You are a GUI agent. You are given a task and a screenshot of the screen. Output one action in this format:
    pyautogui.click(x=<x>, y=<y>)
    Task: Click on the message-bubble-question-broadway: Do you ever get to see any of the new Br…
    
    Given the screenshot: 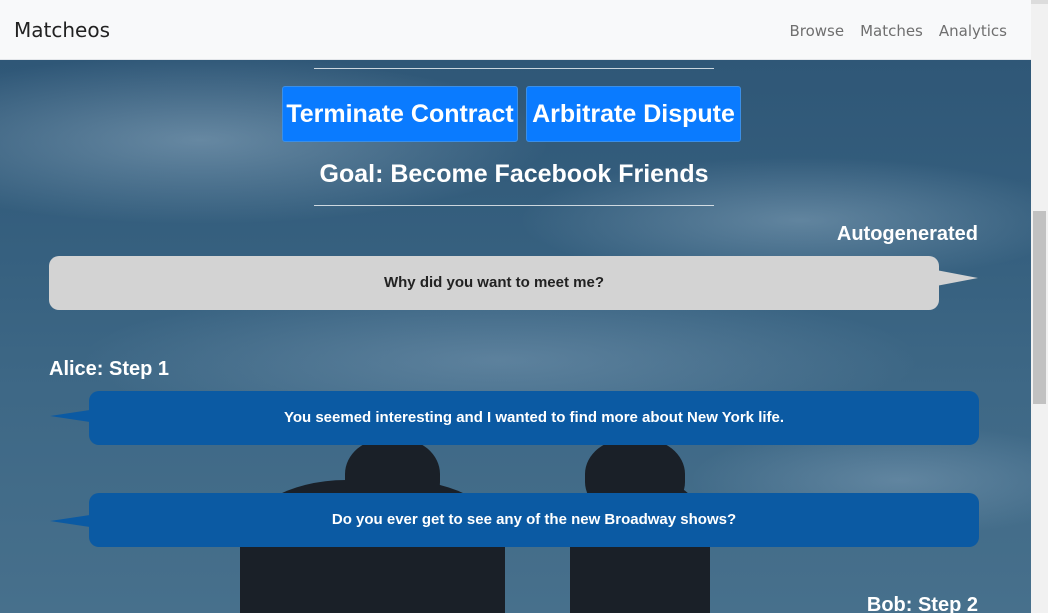 What is the action you would take?
    pyautogui.click(x=534, y=520)
    